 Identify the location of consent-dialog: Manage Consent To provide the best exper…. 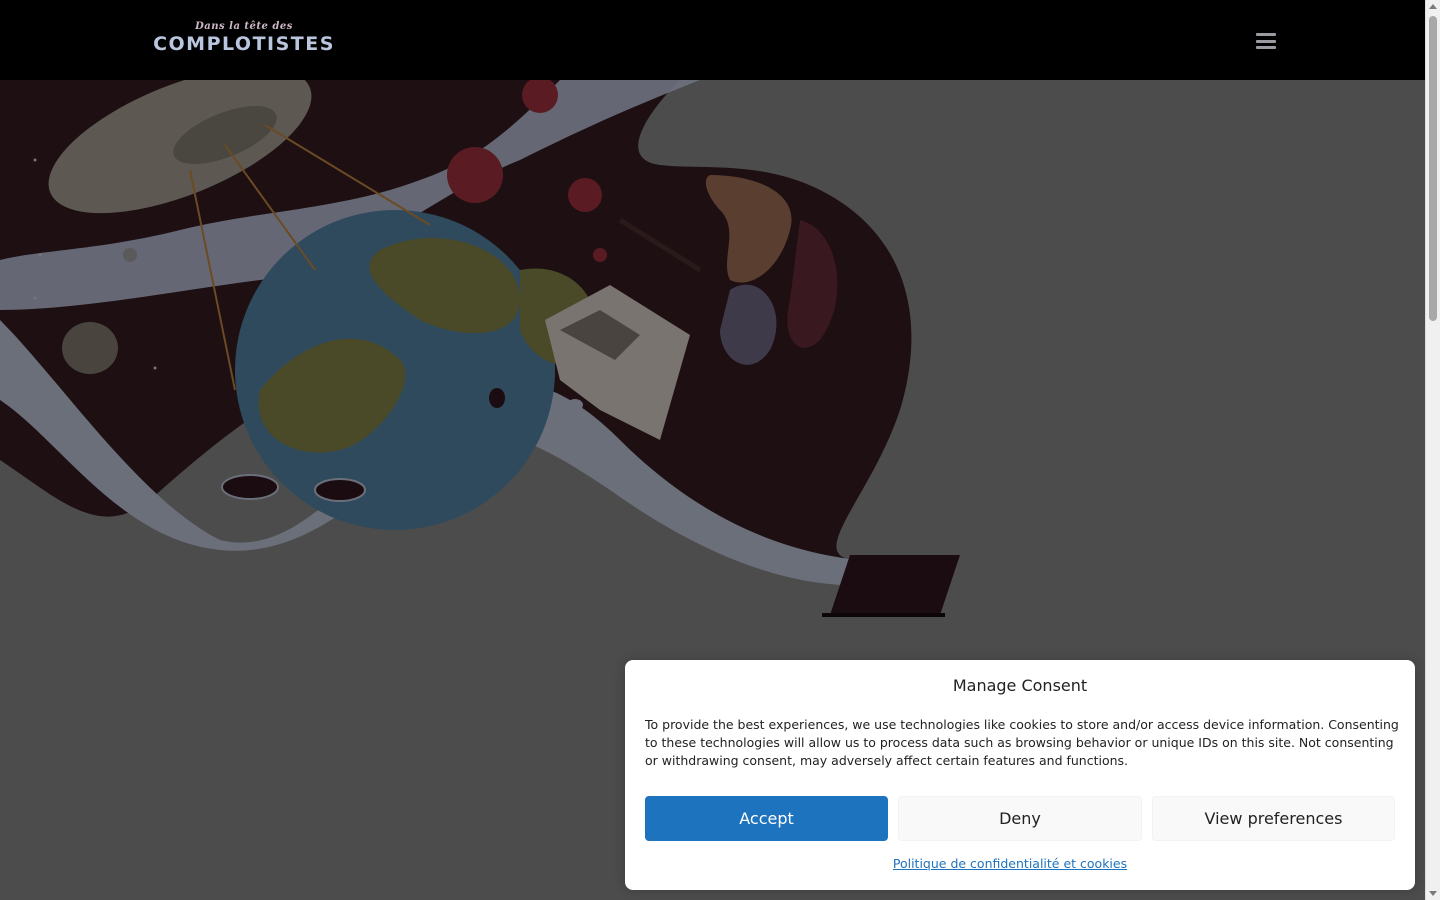
(1020, 775).